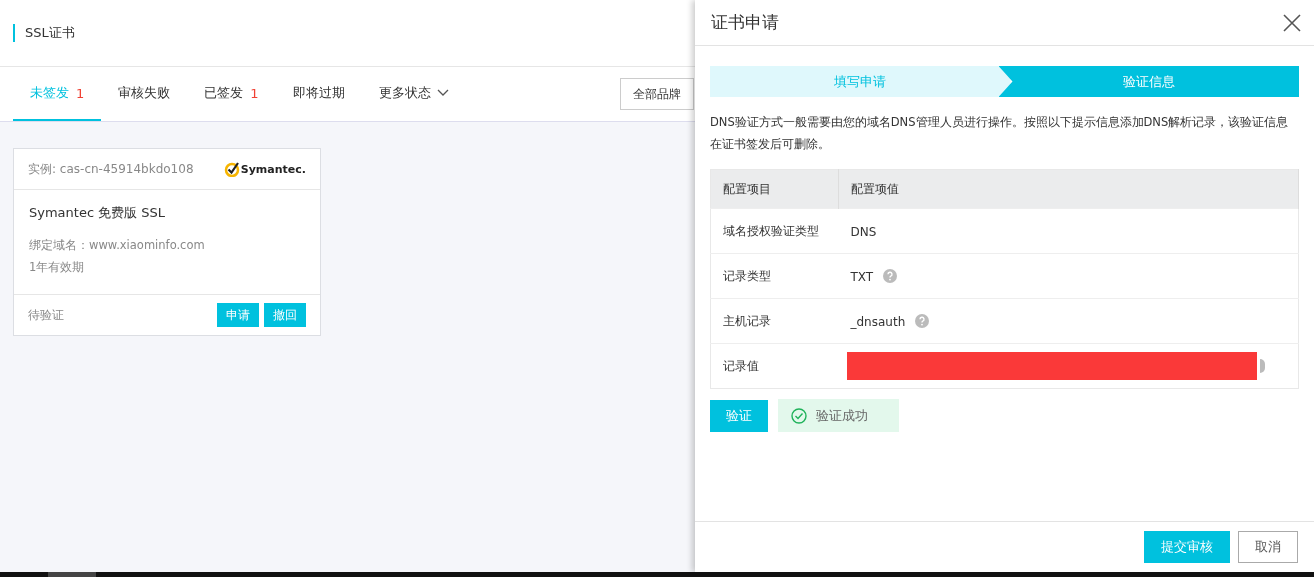  I want to click on status-tab: 即将过期, so click(318, 94).